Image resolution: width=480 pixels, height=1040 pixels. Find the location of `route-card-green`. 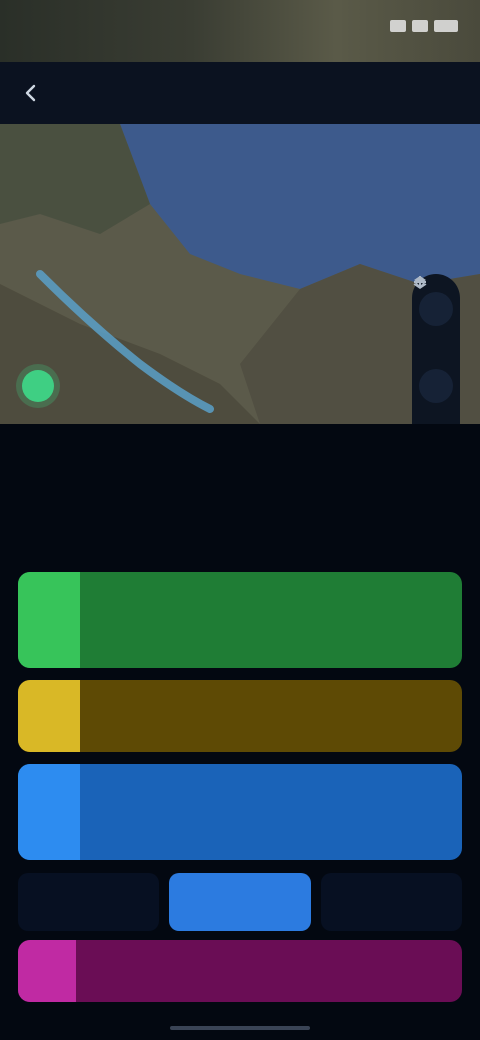

route-card-green is located at coordinates (240, 620).